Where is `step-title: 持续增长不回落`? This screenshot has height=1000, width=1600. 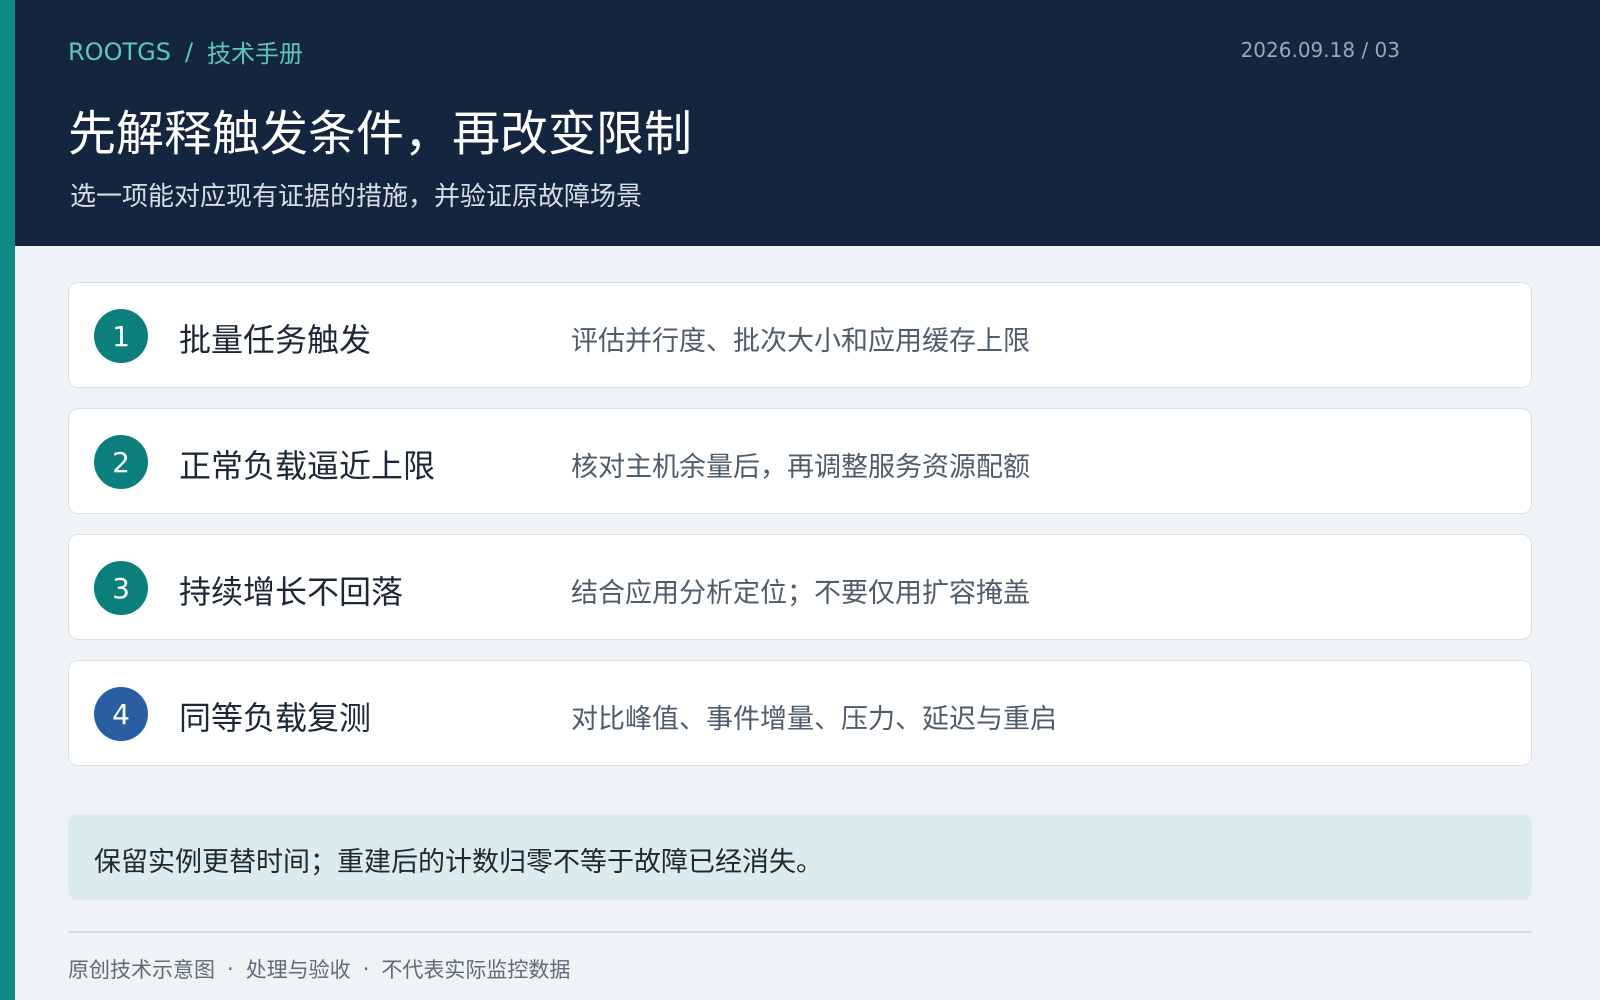 step-title: 持续增长不回落 is located at coordinates (291, 592).